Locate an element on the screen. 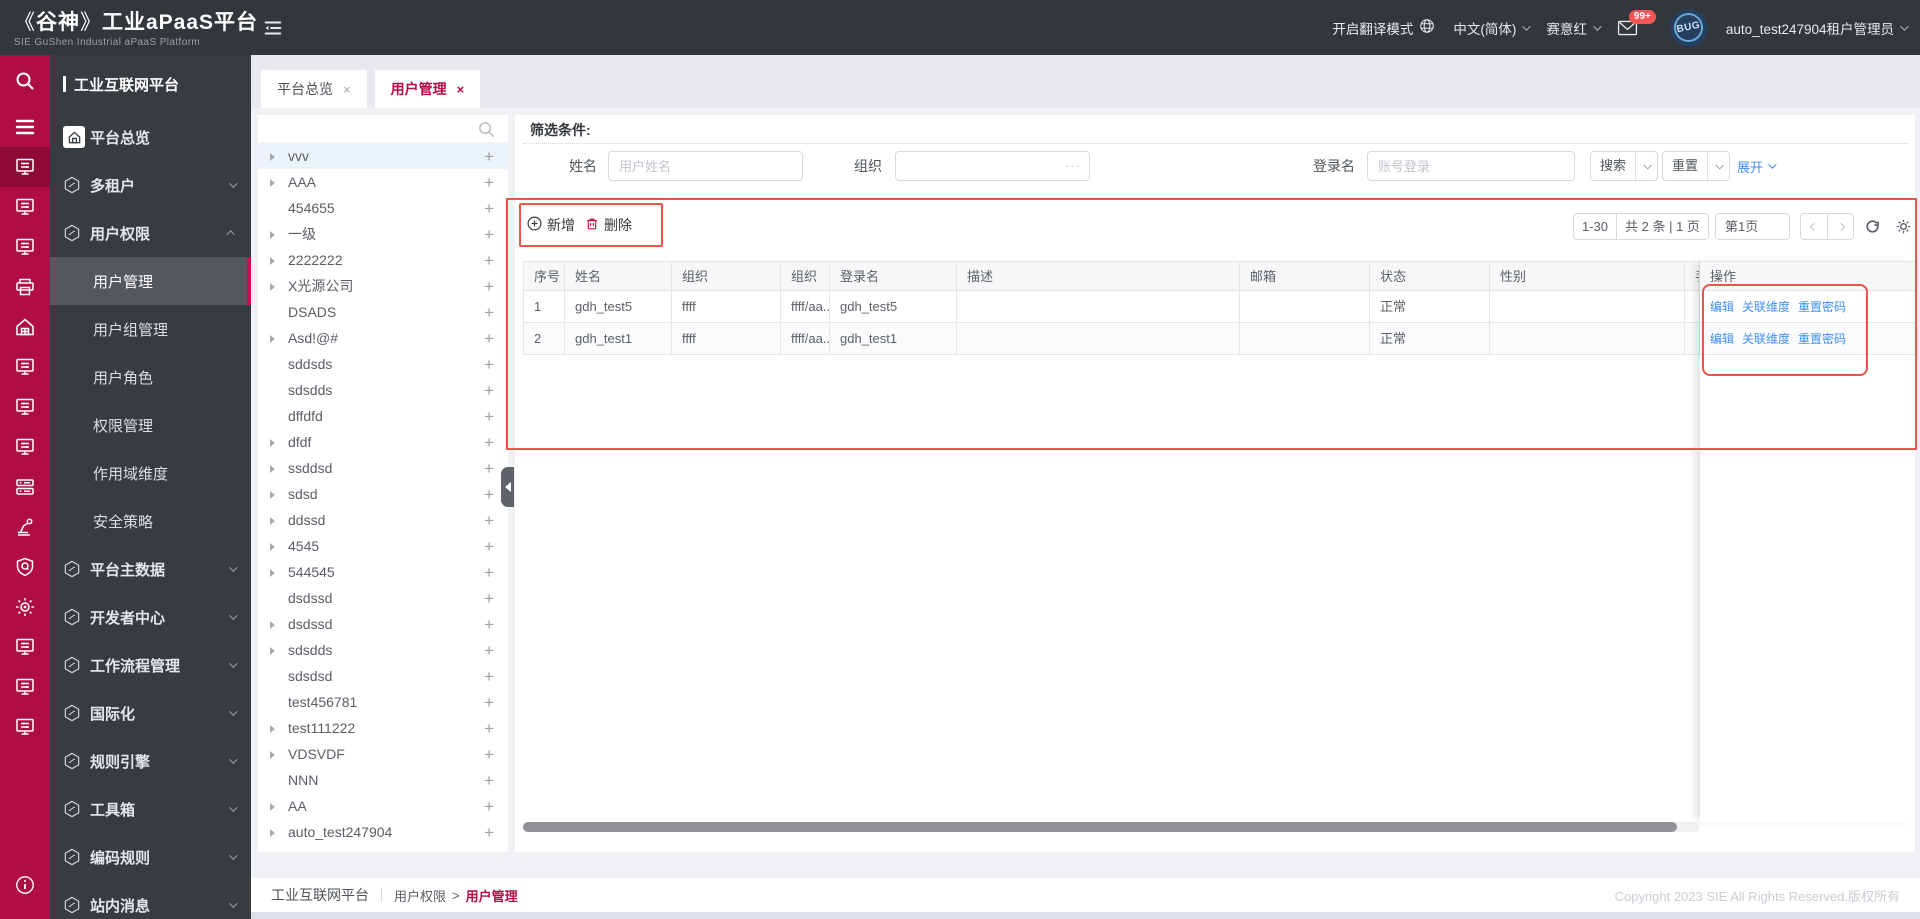 Image resolution: width=1920 pixels, height=919 pixels. home-icon is located at coordinates (25, 327).